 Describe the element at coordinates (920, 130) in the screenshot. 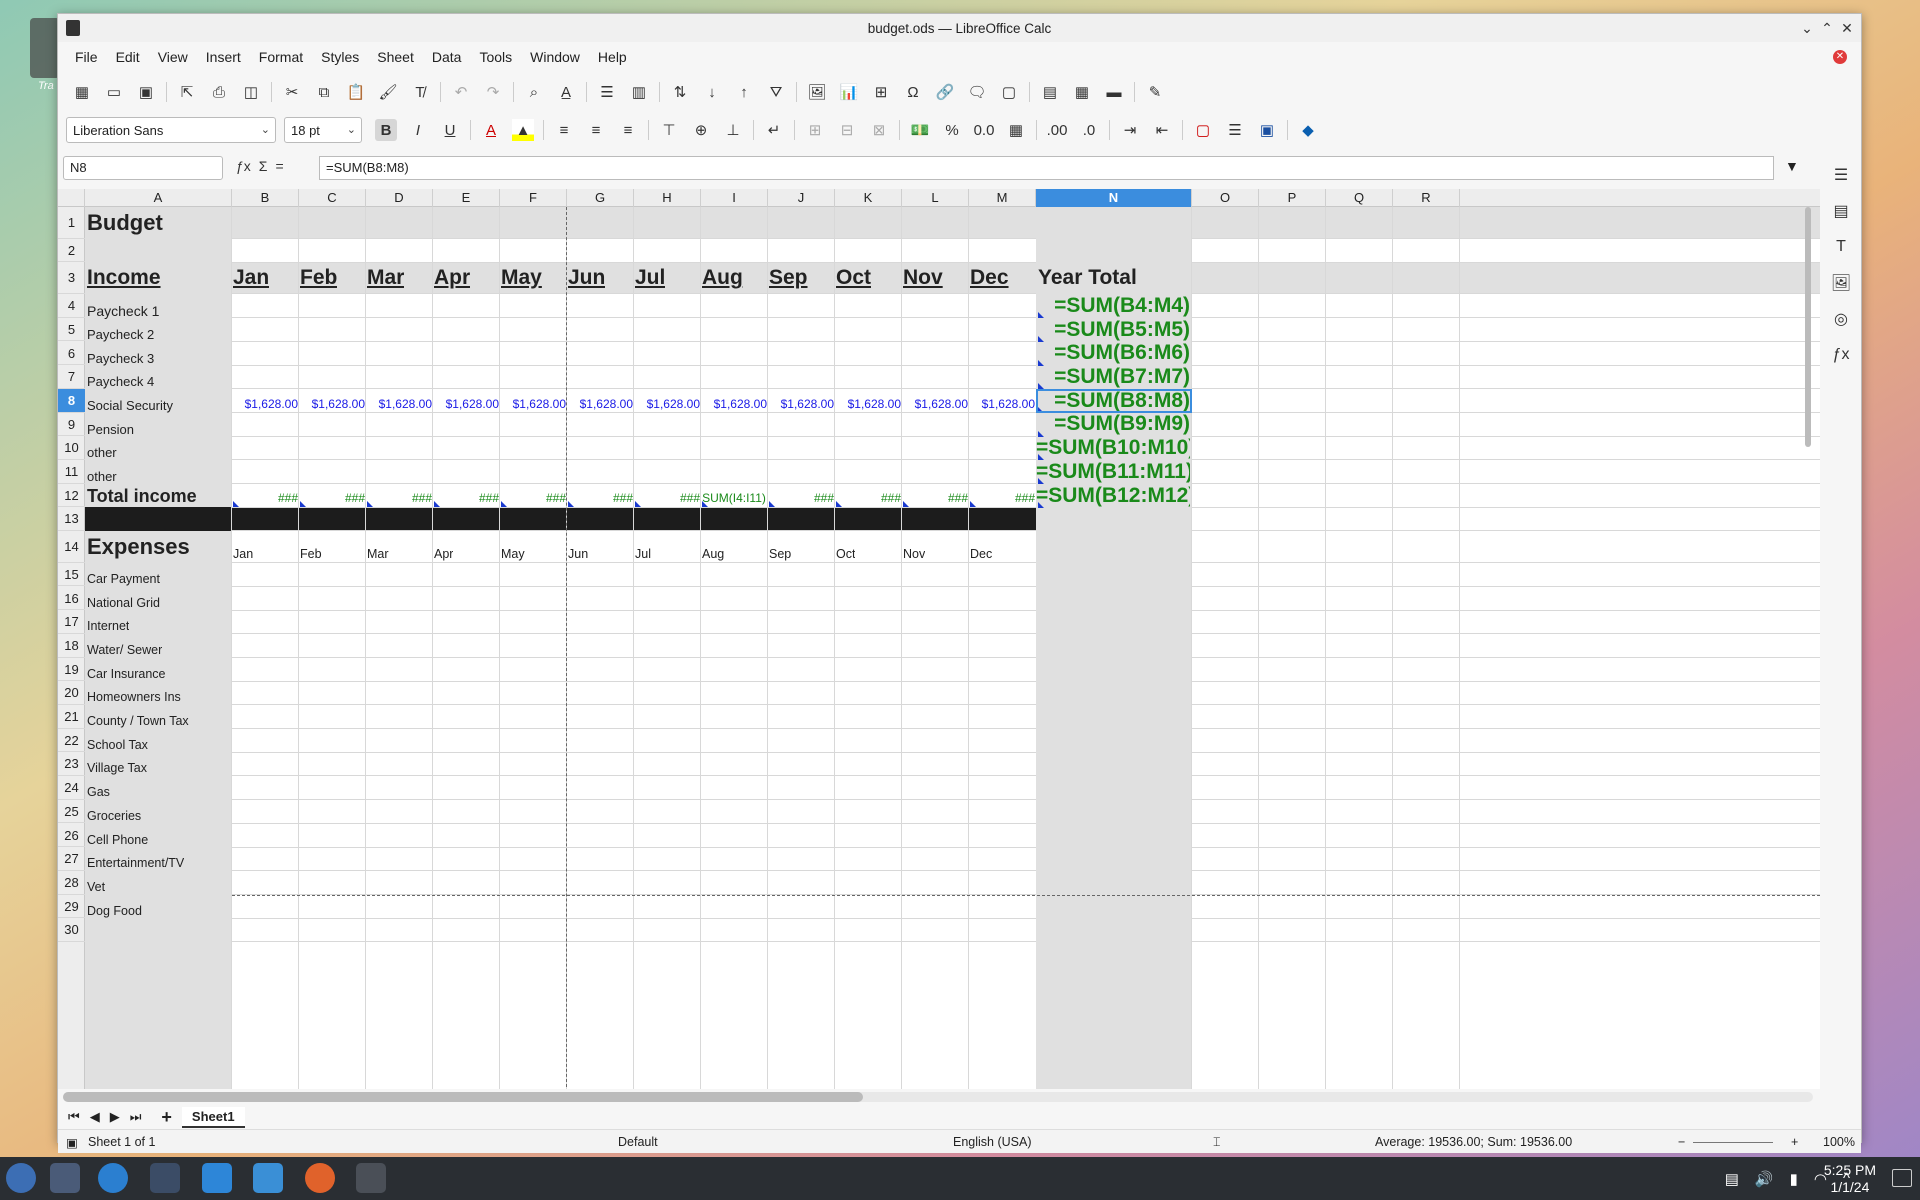

I see `currency-format-icon: 💵` at that location.